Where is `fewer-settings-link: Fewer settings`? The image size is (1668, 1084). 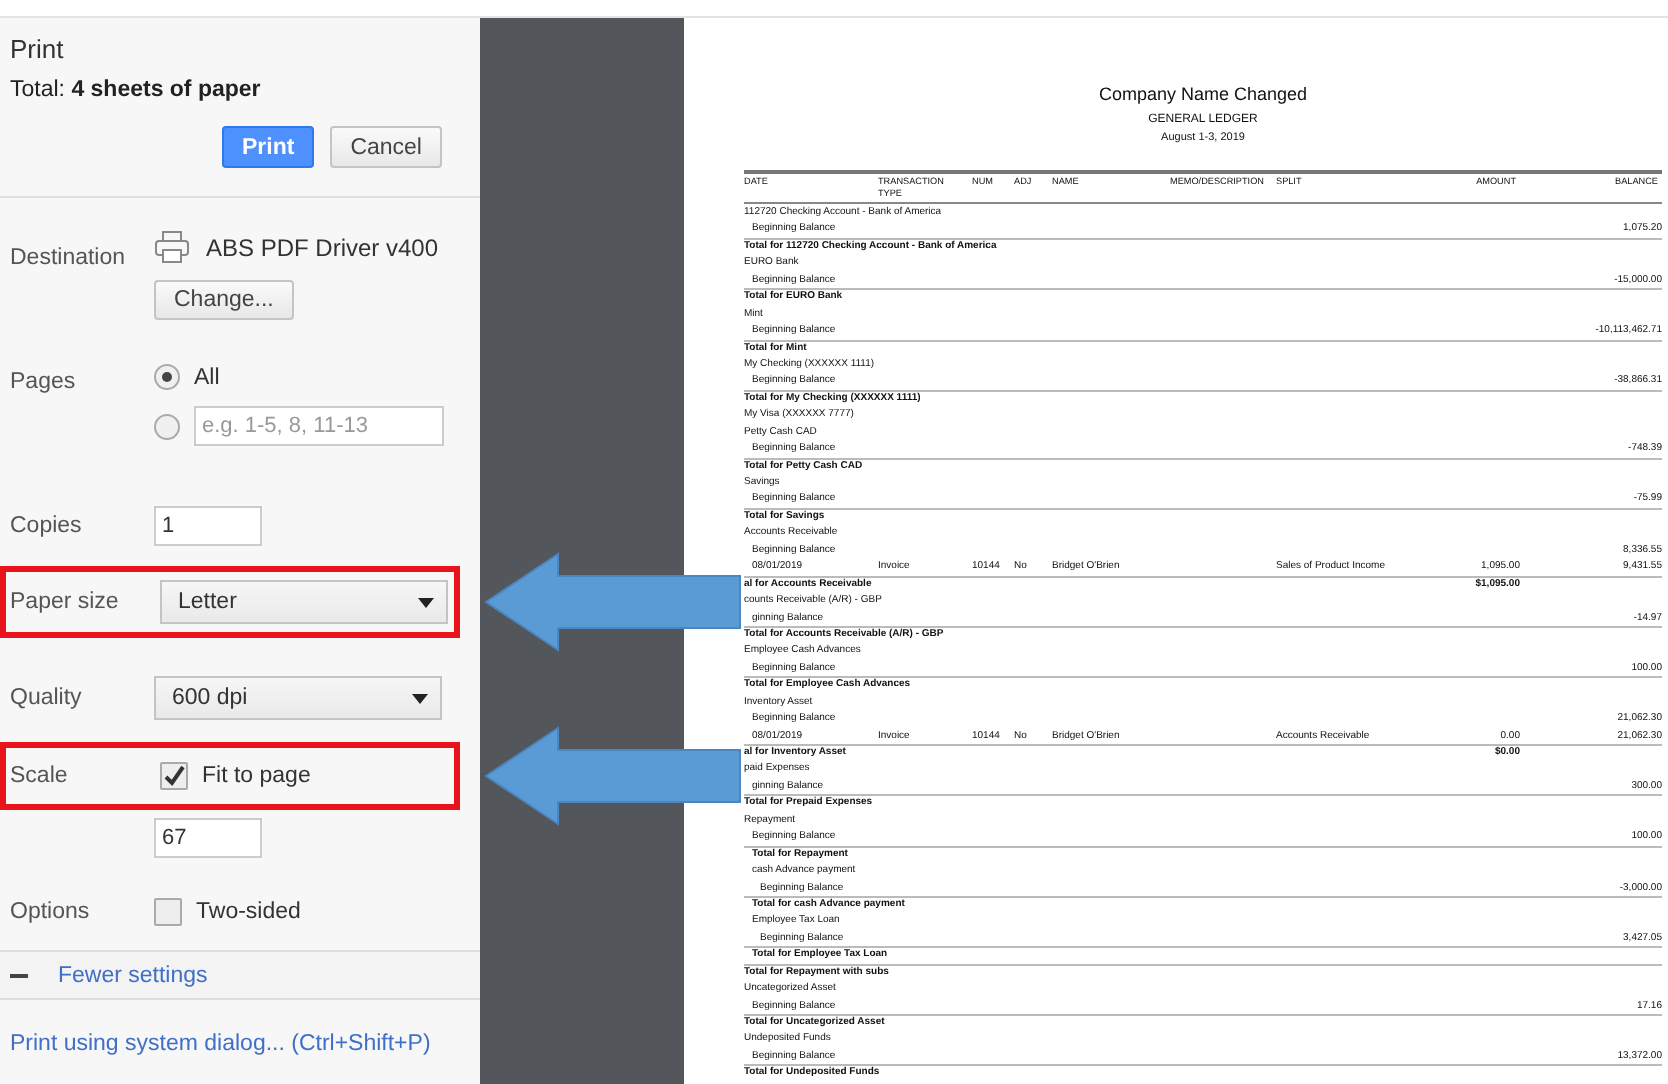 fewer-settings-link: Fewer settings is located at coordinates (133, 975).